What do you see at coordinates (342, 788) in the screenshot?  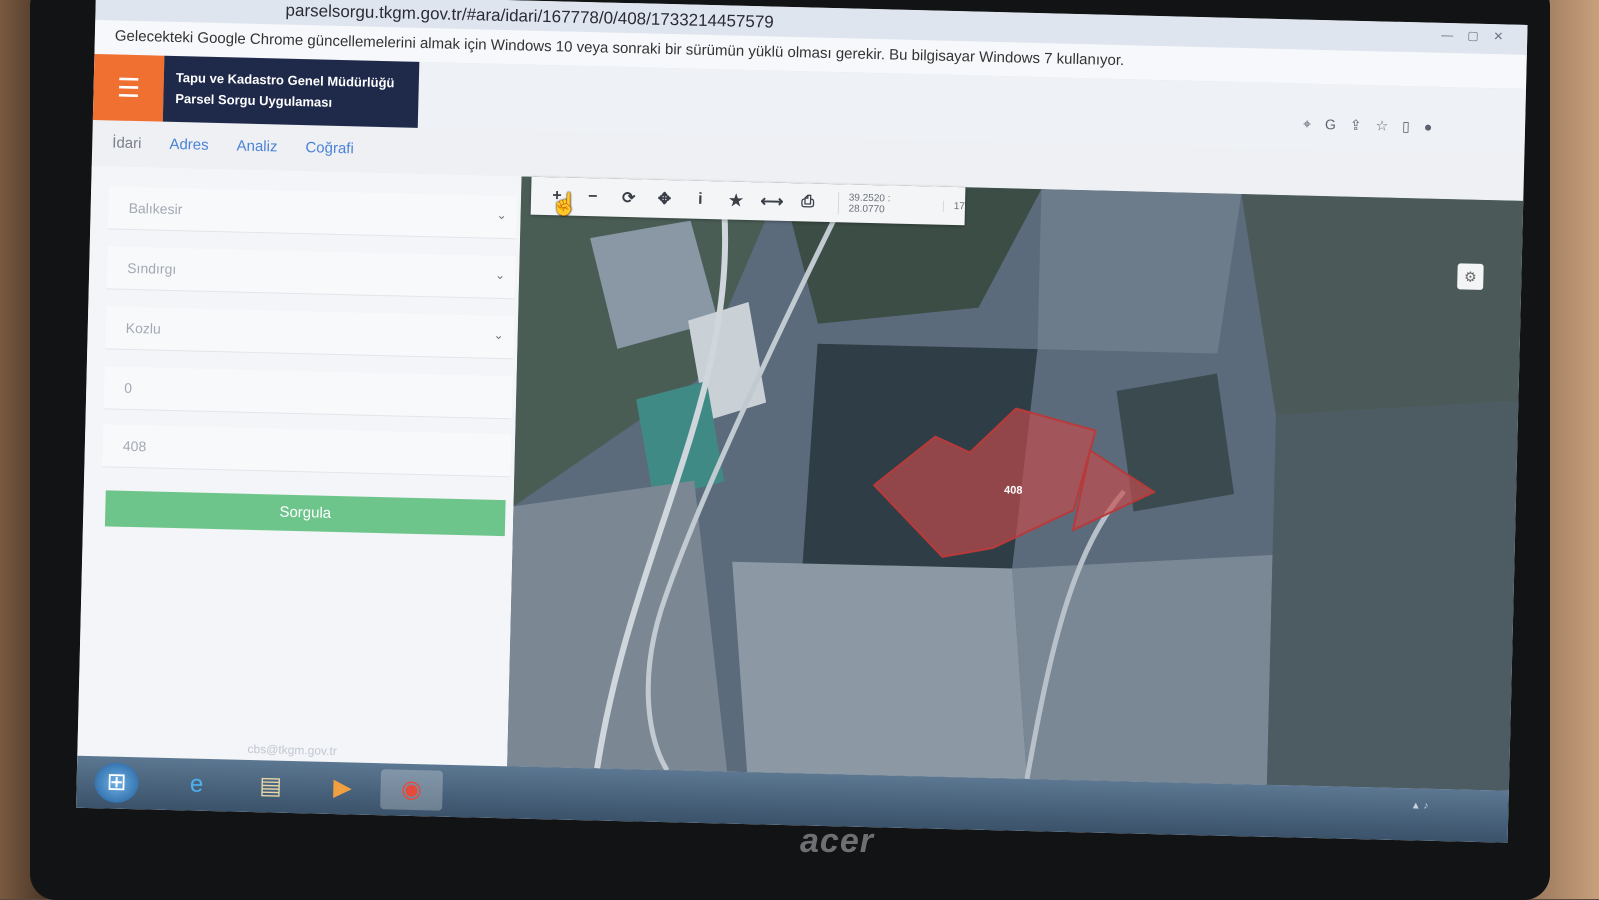 I see `media-player-icon: ▶` at bounding box center [342, 788].